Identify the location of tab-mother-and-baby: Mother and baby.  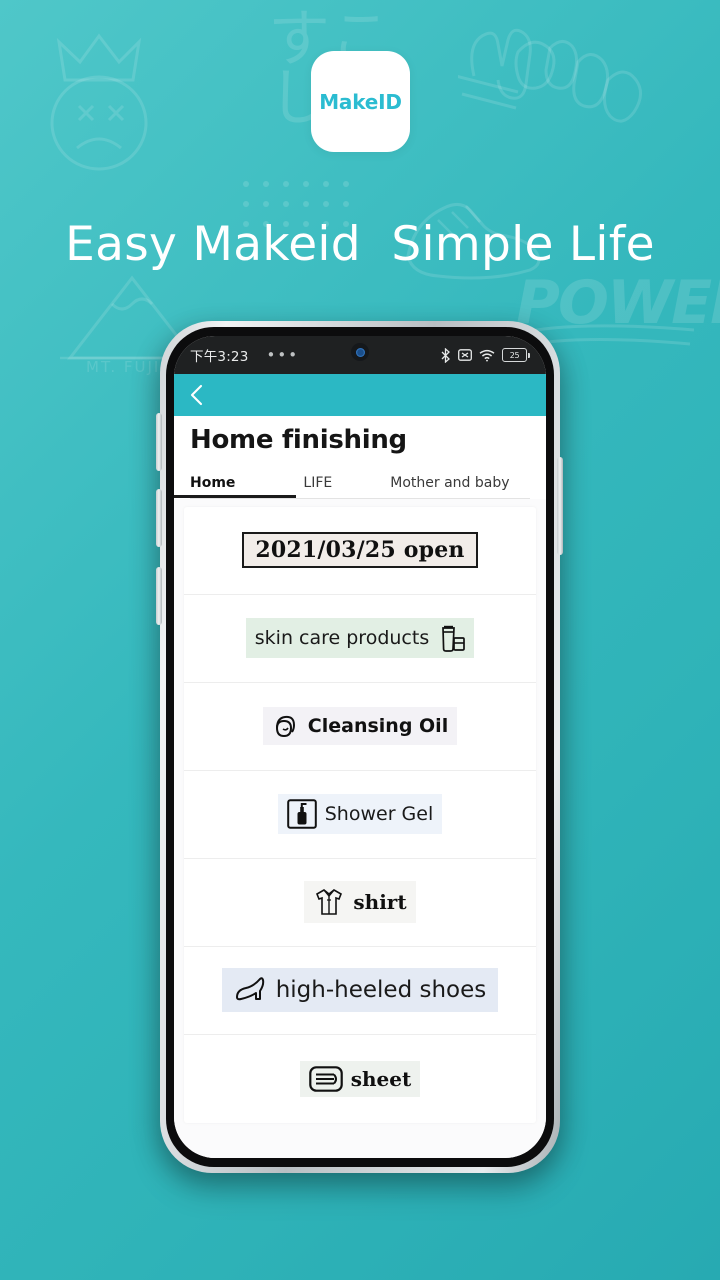
(449, 486).